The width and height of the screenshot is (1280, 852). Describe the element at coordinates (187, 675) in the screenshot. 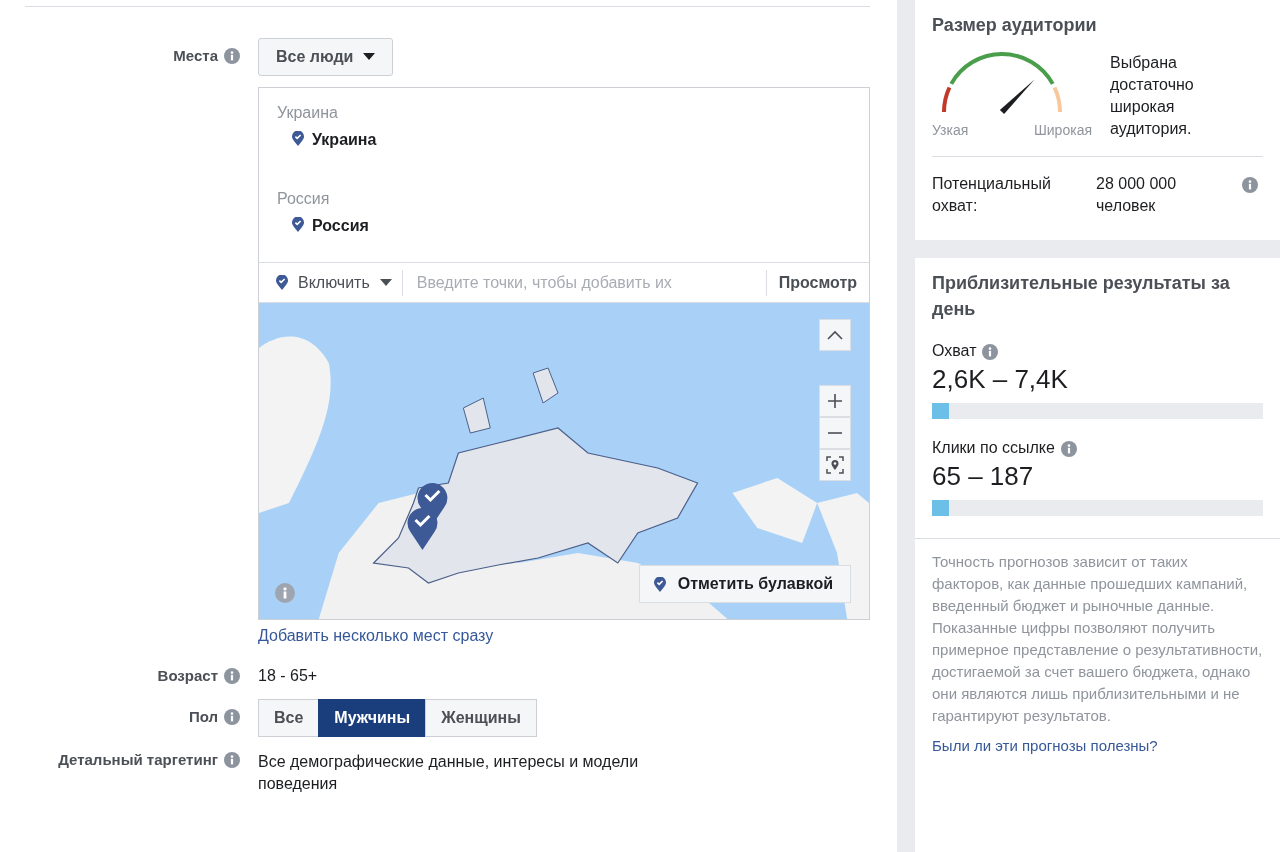

I see `field-label: Возраст` at that location.